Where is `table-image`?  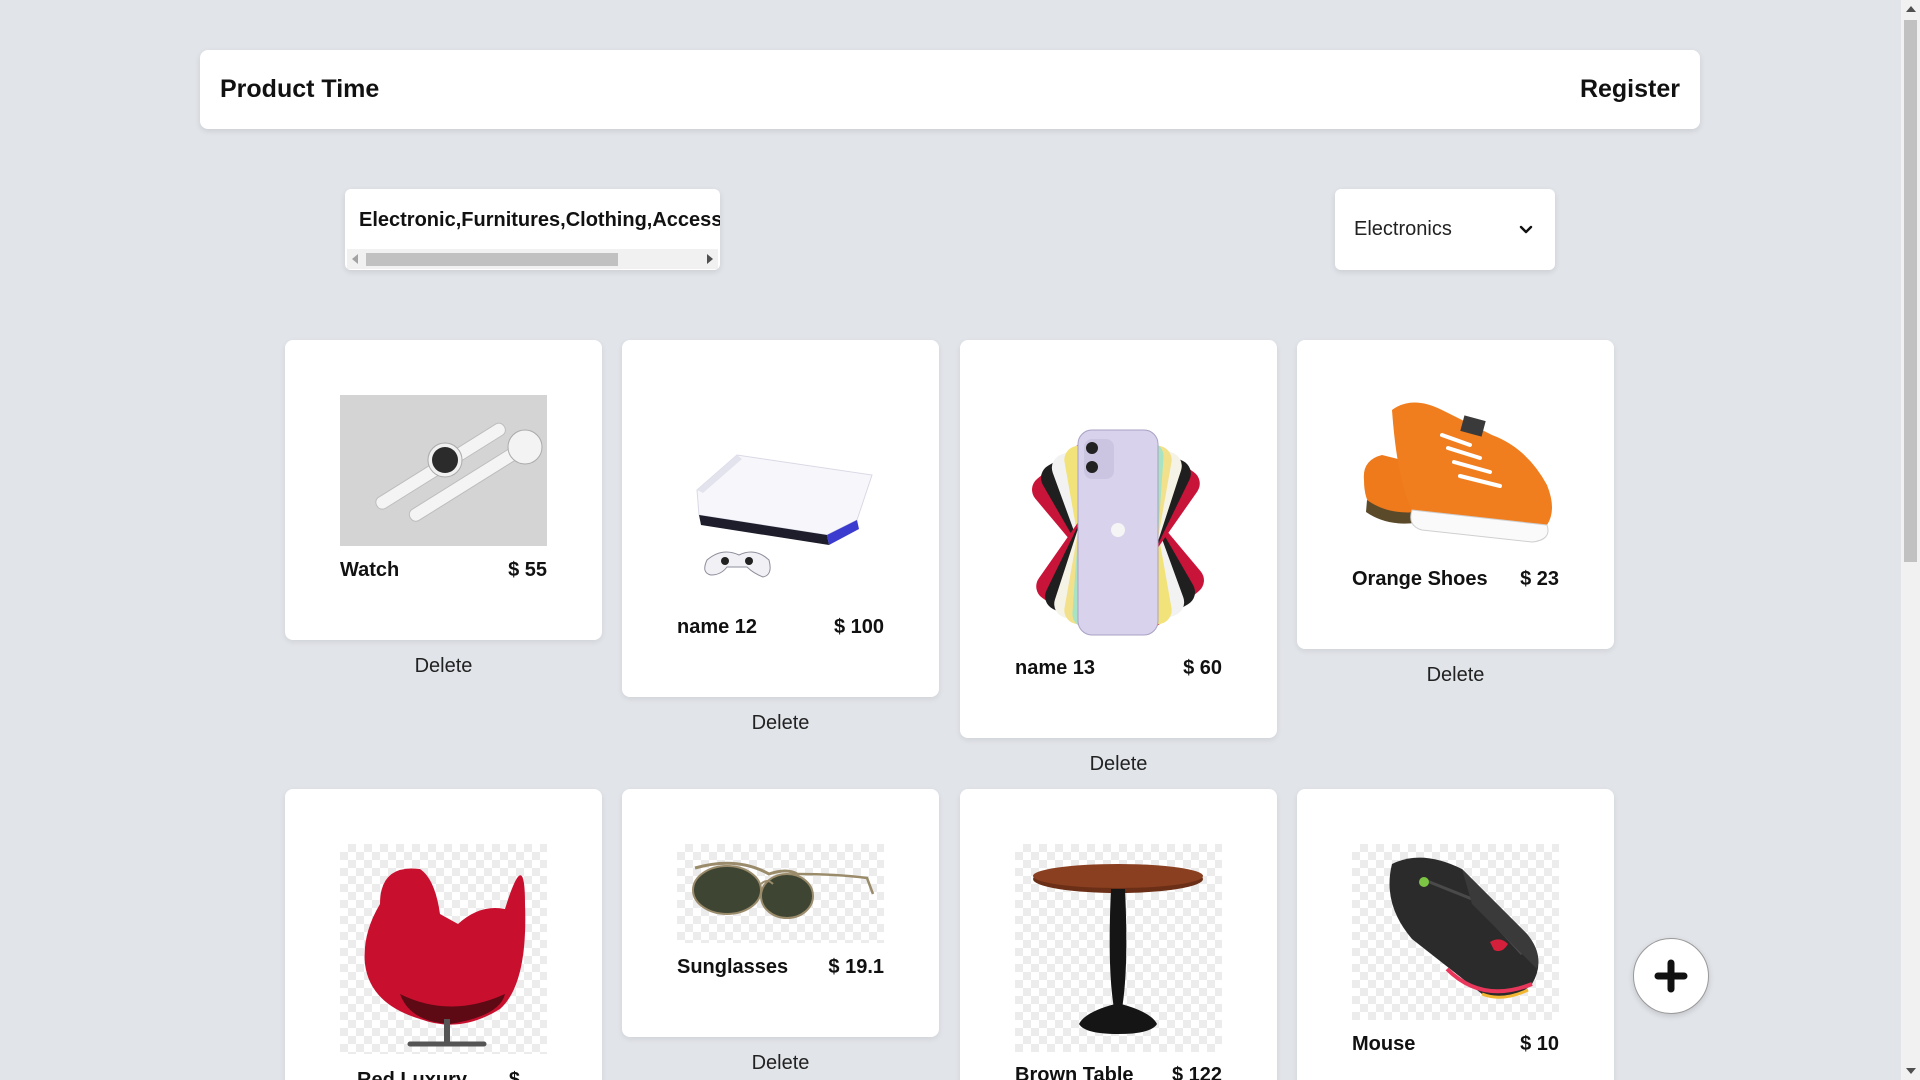
table-image is located at coordinates (1118, 948).